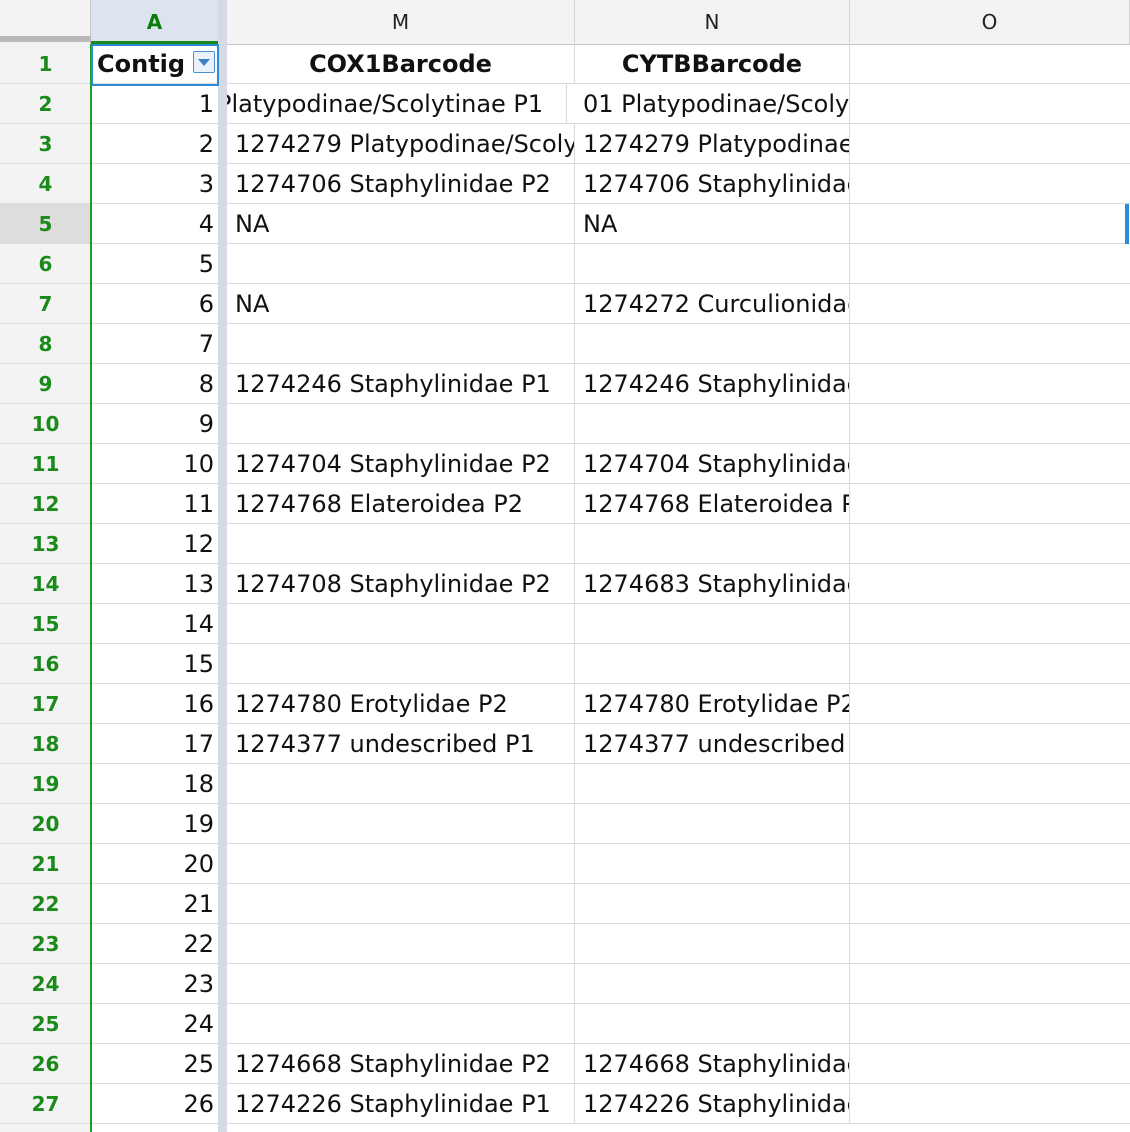  What do you see at coordinates (712, 743) in the screenshot?
I see `cell-cytbbarcode: 1274377 undescribed P1` at bounding box center [712, 743].